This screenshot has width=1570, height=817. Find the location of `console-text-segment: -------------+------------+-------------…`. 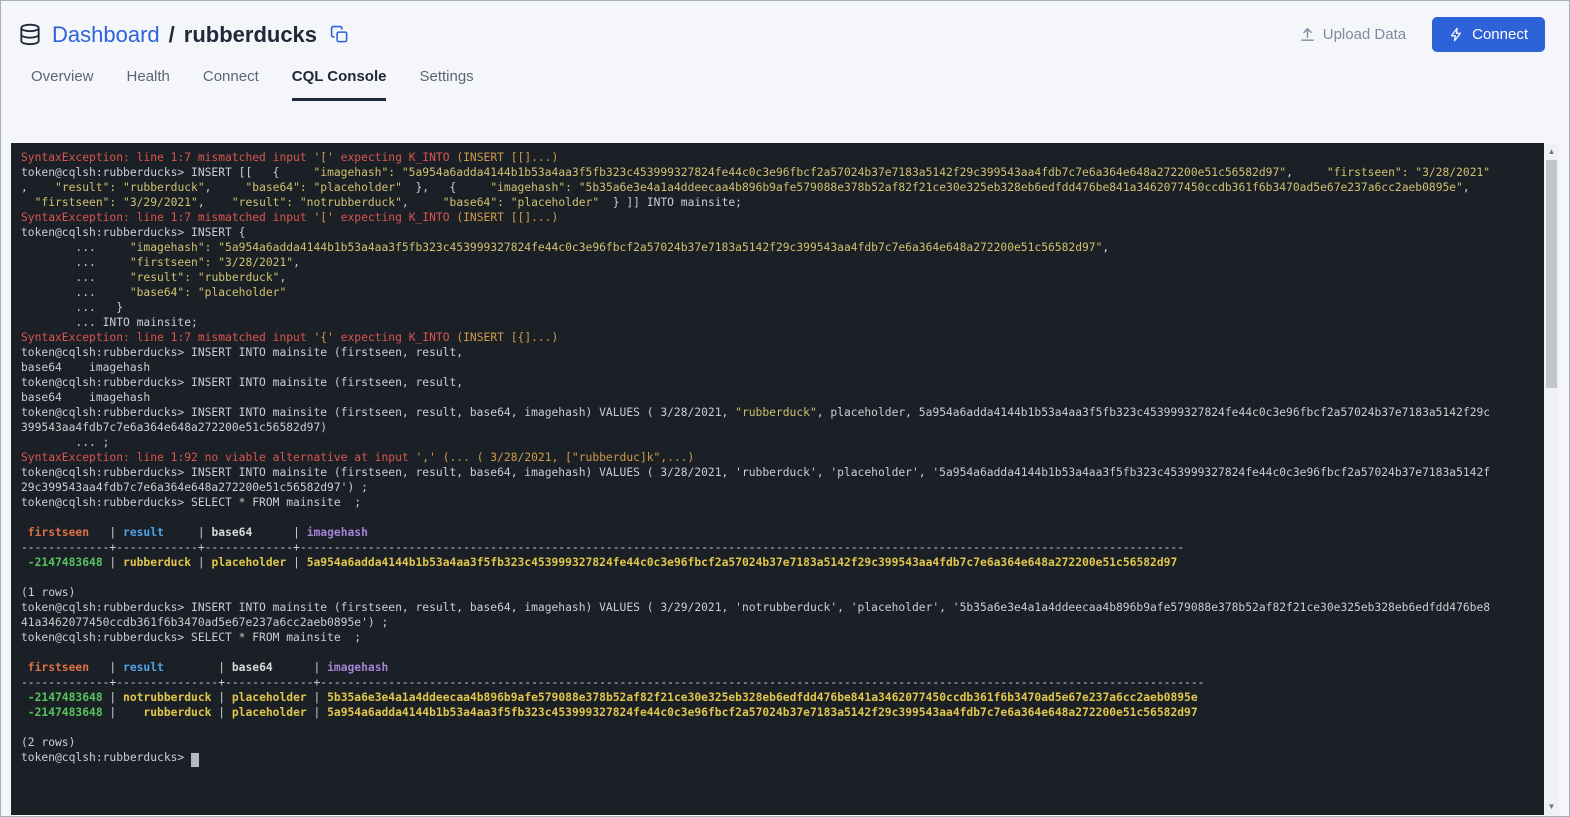

console-text-segment: -------------+------------+-------------… is located at coordinates (603, 547).